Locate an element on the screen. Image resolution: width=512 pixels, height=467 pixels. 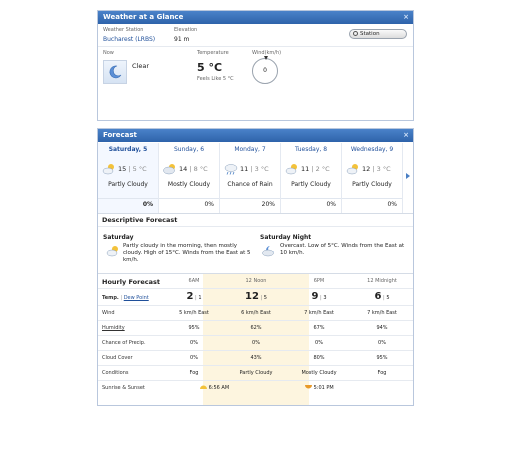
hour-dew: 3 is located at coordinates (325, 298).